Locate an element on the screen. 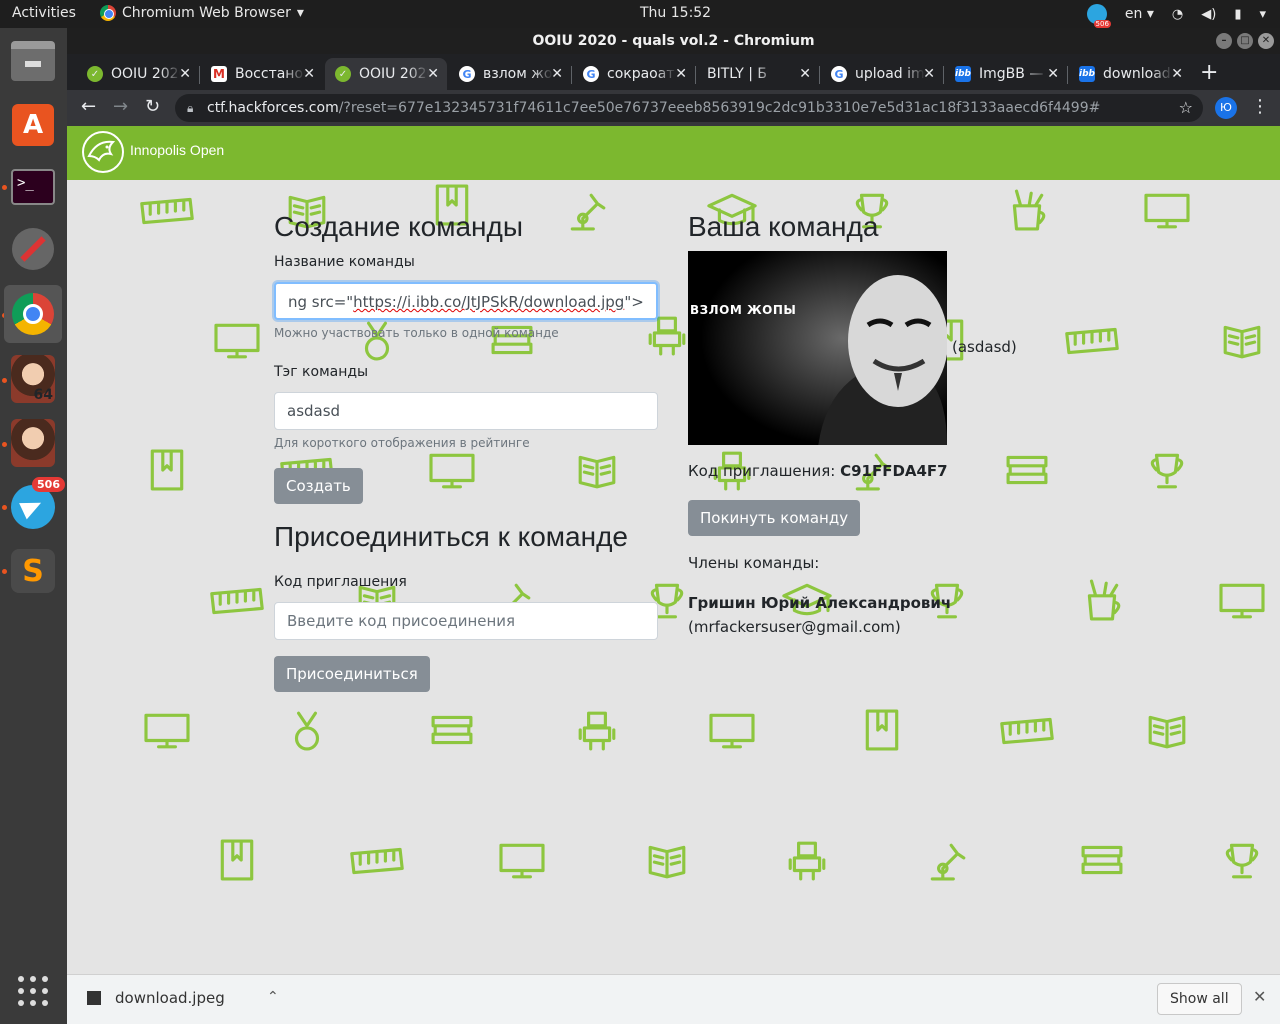  tab-4: Gвзлом жопы✕ is located at coordinates (510, 74).